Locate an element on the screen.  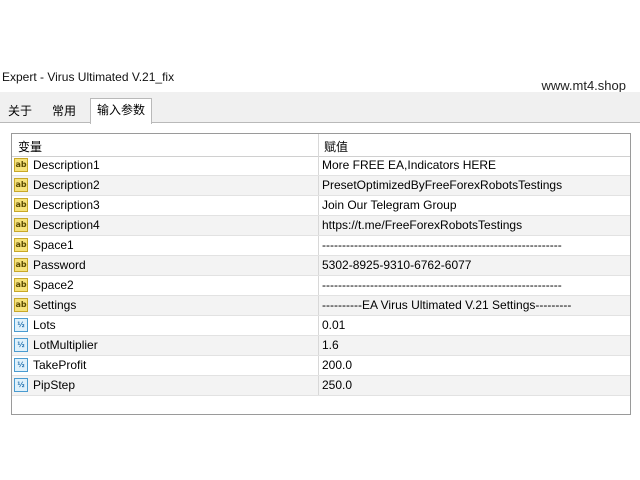
parameter-name: Password is located at coordinates (59, 265).